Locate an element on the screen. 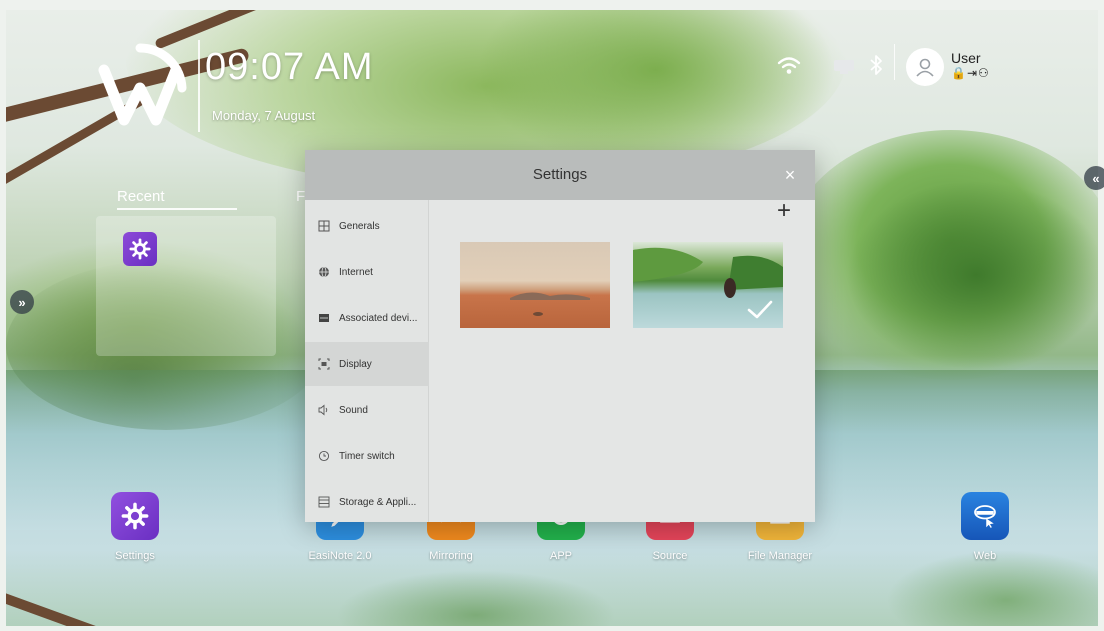  grid-icon is located at coordinates (324, 226).